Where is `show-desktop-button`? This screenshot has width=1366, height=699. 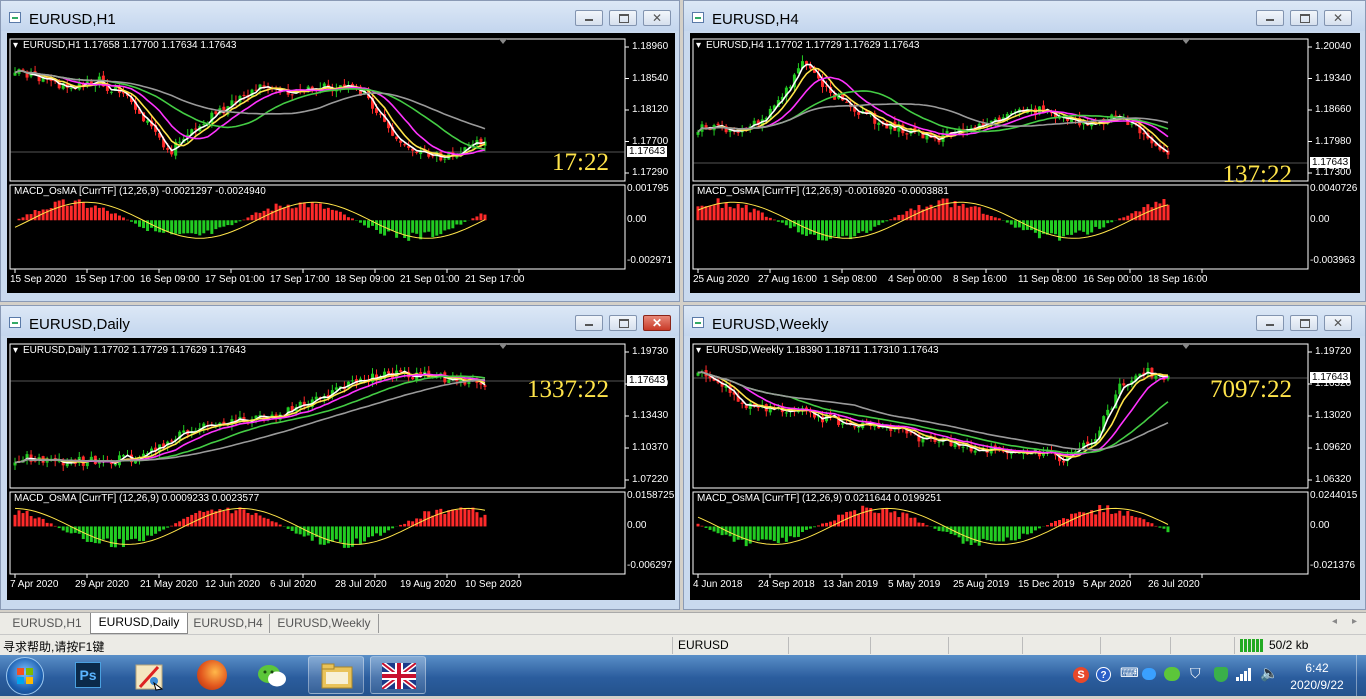
show-desktop-button is located at coordinates (1361, 675).